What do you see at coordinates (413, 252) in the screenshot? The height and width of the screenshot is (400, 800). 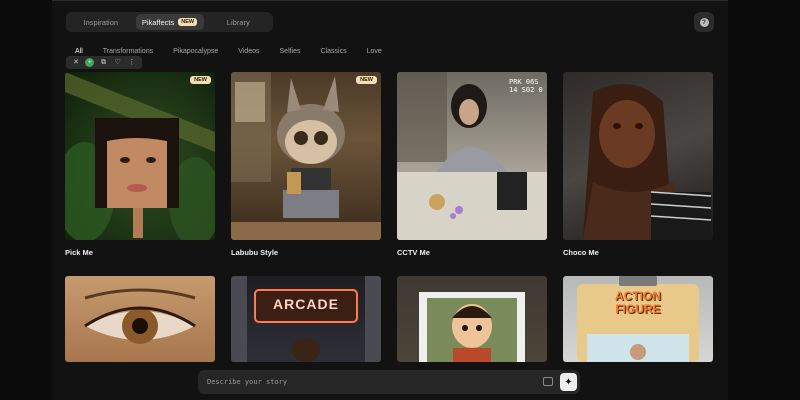 I see `card-title: CCTV Me` at bounding box center [413, 252].